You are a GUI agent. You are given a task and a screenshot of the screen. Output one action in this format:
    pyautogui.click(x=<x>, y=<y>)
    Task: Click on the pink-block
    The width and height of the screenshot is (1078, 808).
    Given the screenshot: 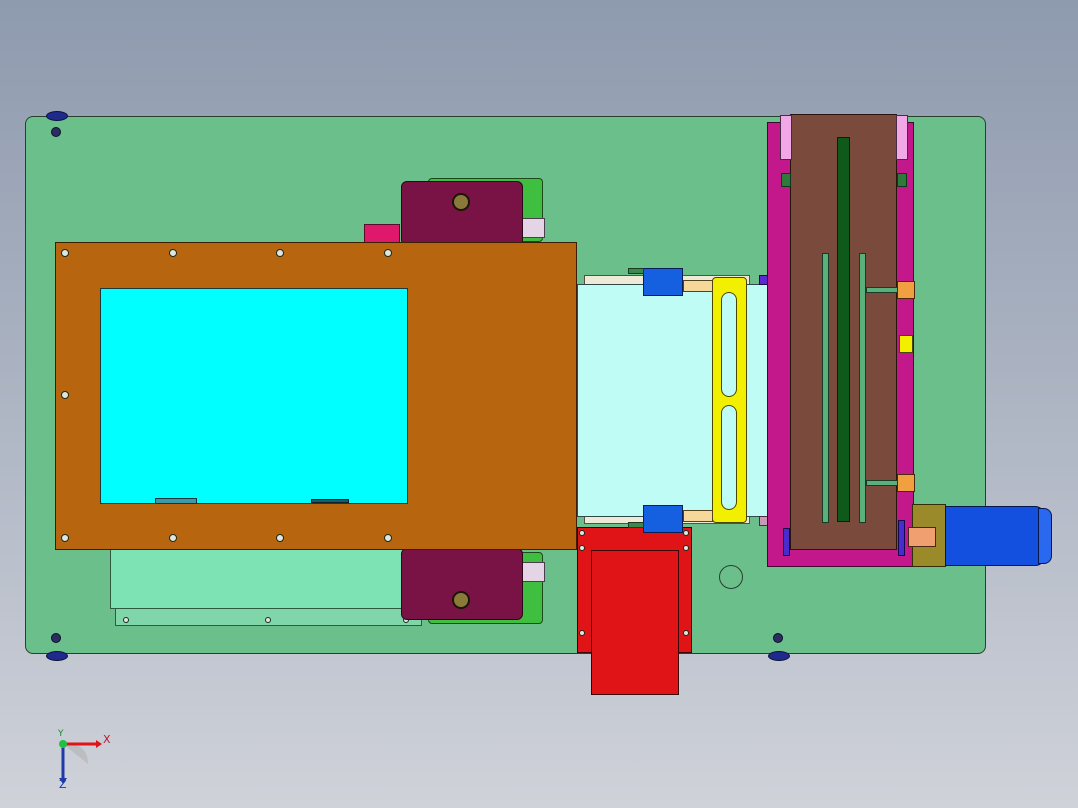 What is the action you would take?
    pyautogui.click(x=382, y=234)
    